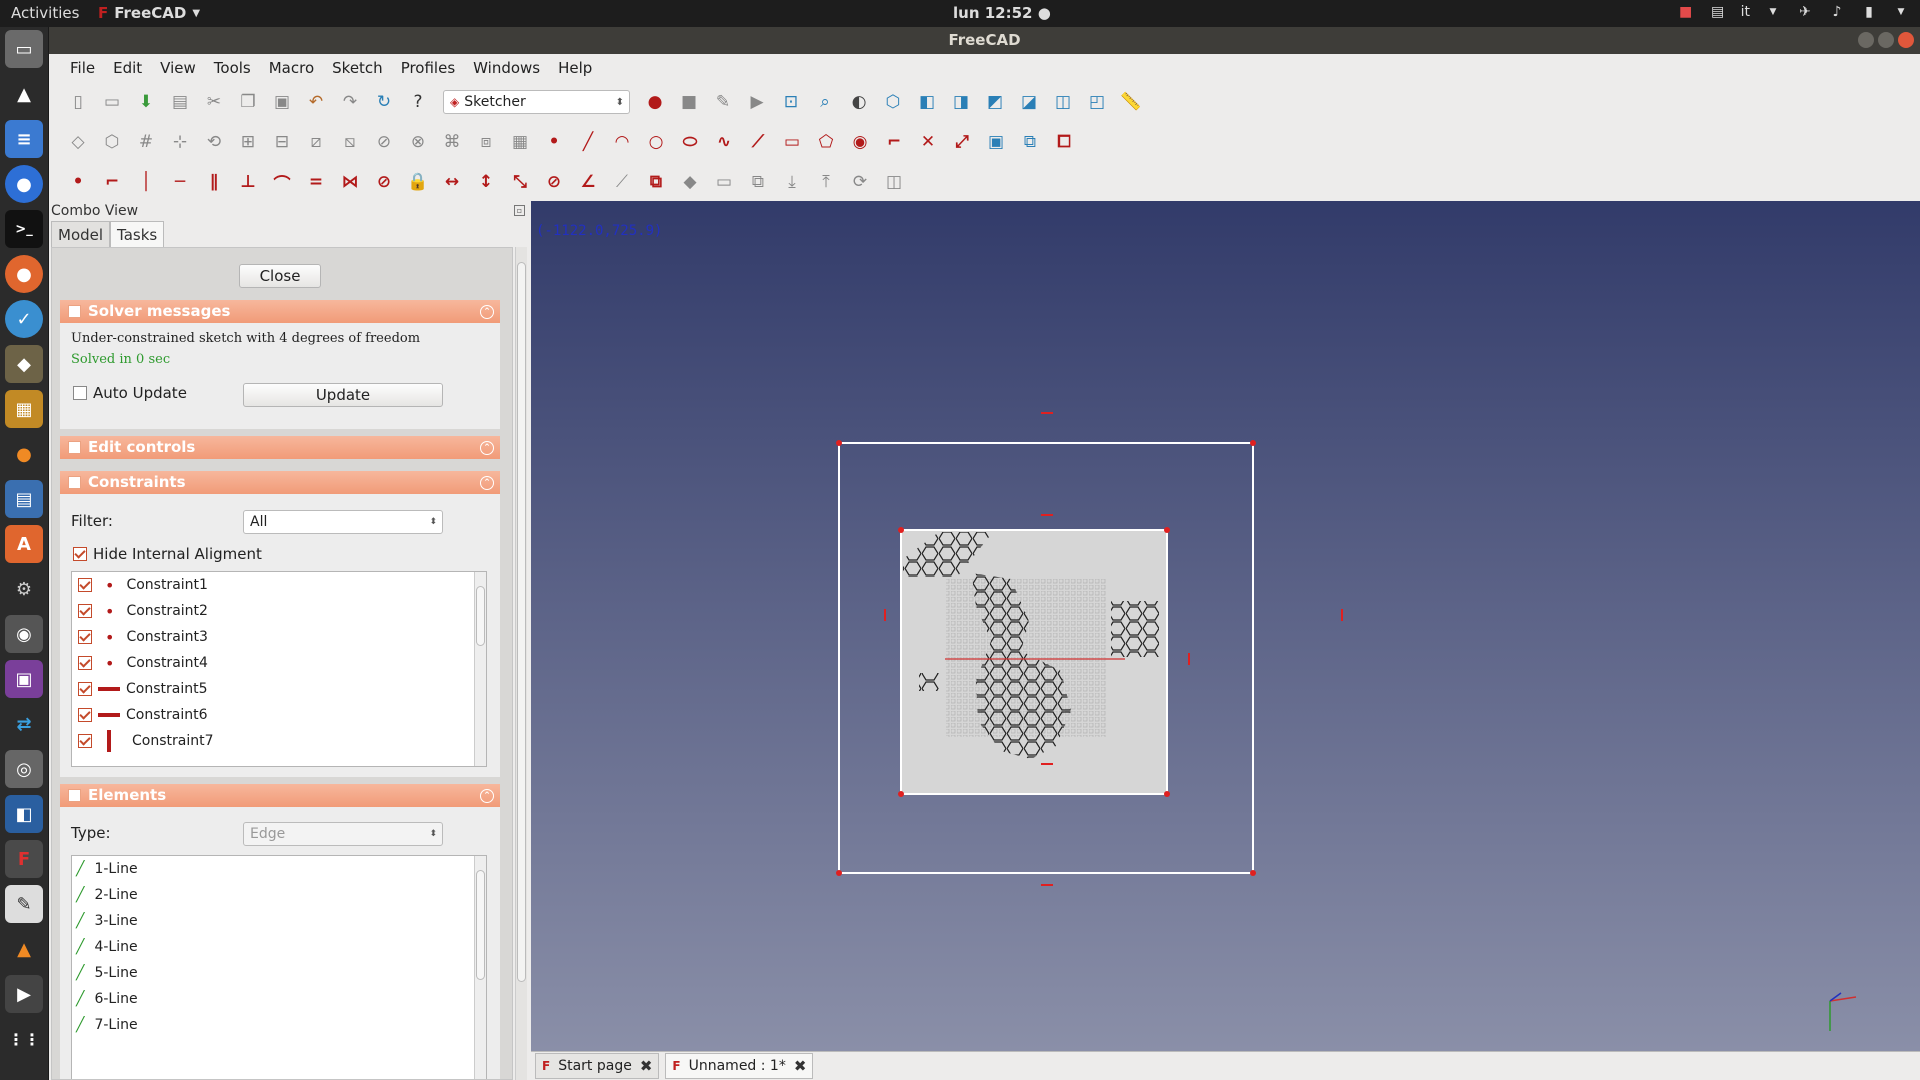 Image resolution: width=1920 pixels, height=1080 pixels. What do you see at coordinates (80, 393) in the screenshot?
I see `auto-update-checkbox` at bounding box center [80, 393].